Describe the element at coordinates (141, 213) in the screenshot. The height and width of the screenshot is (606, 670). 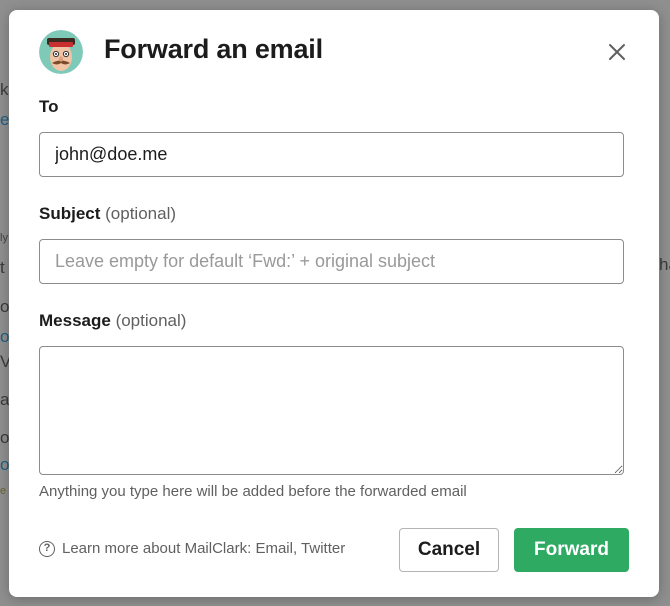
I see `subject-optional-text: (optional)` at that location.